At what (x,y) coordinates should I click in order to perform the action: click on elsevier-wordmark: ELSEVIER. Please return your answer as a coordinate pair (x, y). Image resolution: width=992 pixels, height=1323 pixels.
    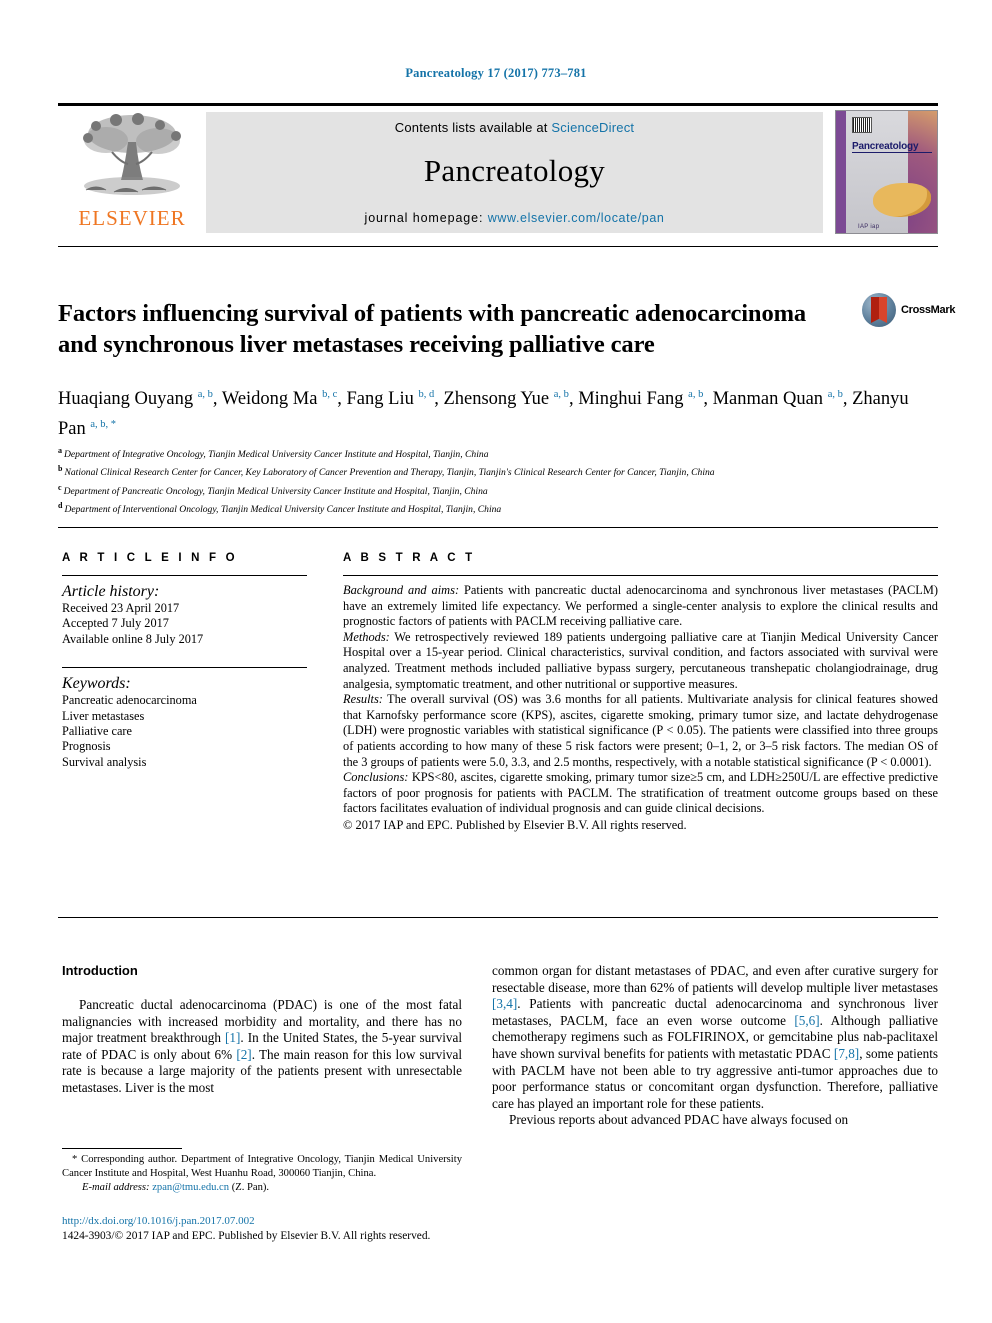
    Looking at the image, I should click on (132, 218).